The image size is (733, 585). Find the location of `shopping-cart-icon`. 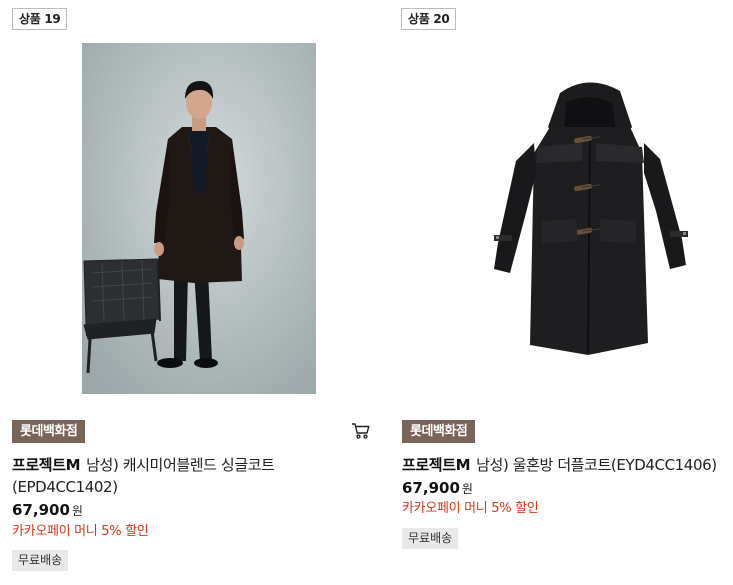

shopping-cart-icon is located at coordinates (360, 431).